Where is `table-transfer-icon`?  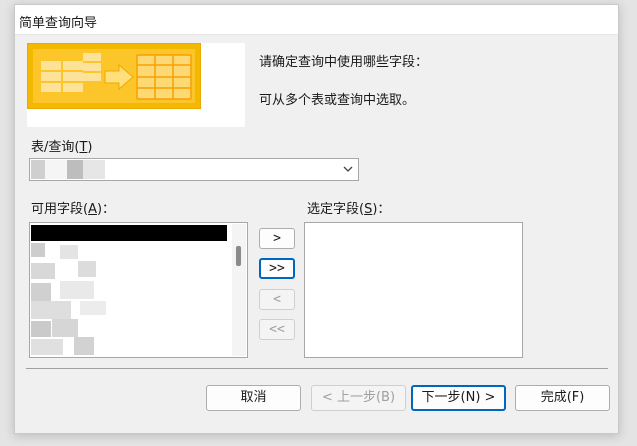 table-transfer-icon is located at coordinates (114, 76).